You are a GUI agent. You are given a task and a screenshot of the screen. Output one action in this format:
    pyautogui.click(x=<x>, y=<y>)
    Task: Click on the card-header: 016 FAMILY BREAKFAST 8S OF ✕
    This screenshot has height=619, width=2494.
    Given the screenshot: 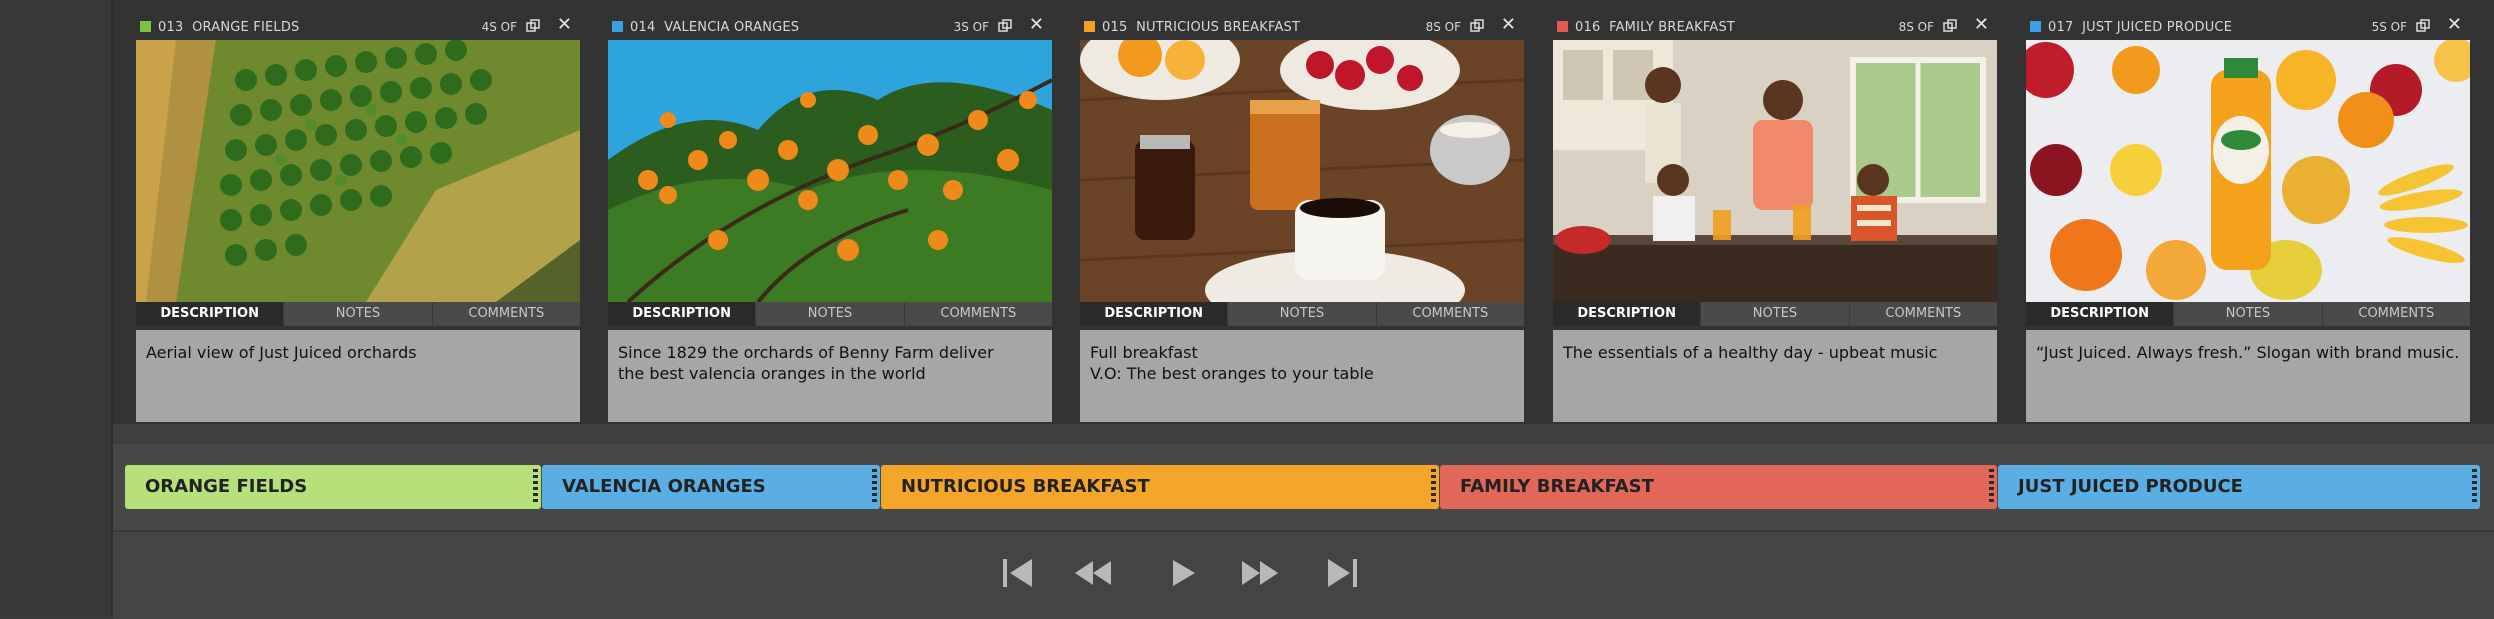 What is the action you would take?
    pyautogui.click(x=1775, y=27)
    